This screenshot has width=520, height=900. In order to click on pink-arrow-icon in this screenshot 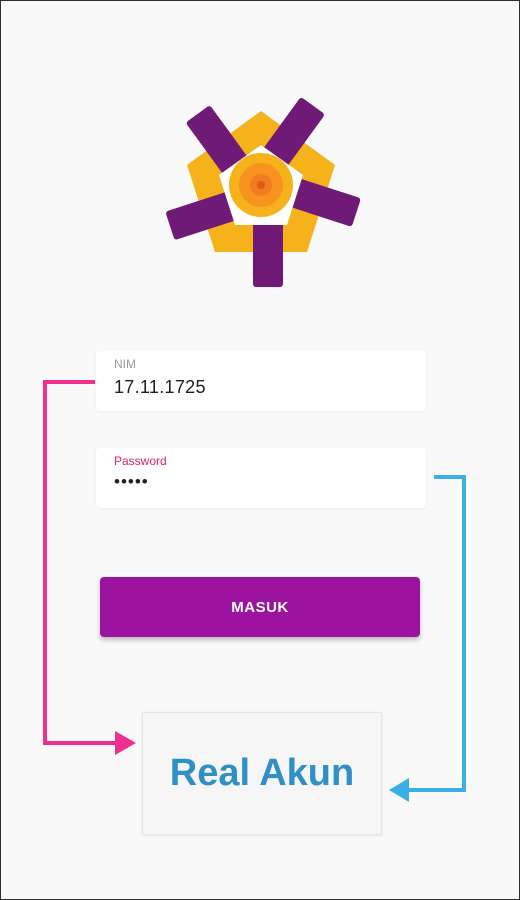, I will do `click(89, 567)`.